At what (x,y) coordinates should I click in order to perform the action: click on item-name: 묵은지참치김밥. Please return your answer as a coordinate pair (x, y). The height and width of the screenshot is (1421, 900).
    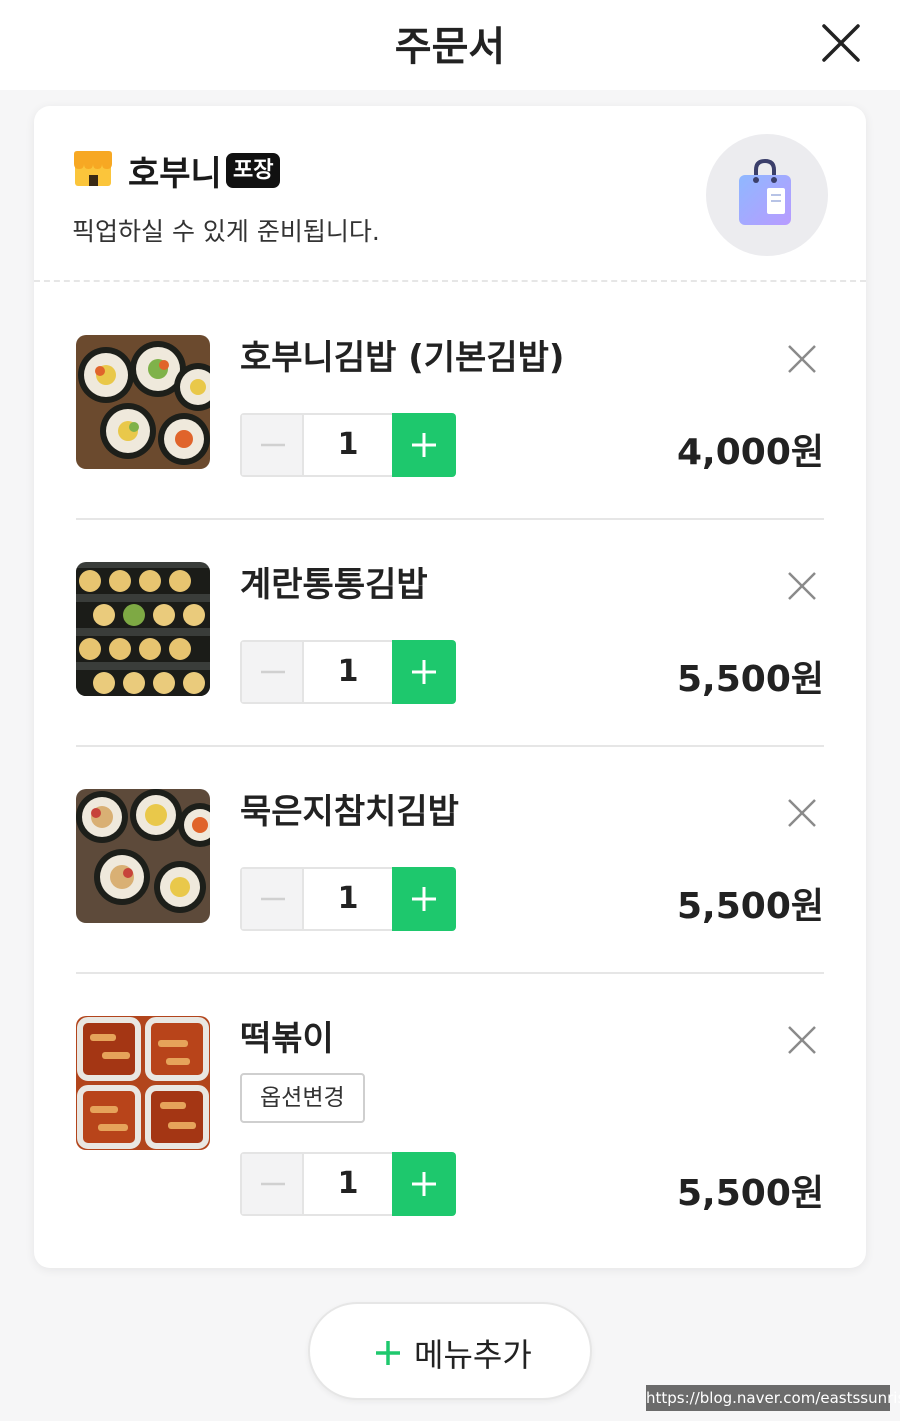
    Looking at the image, I should click on (349, 812).